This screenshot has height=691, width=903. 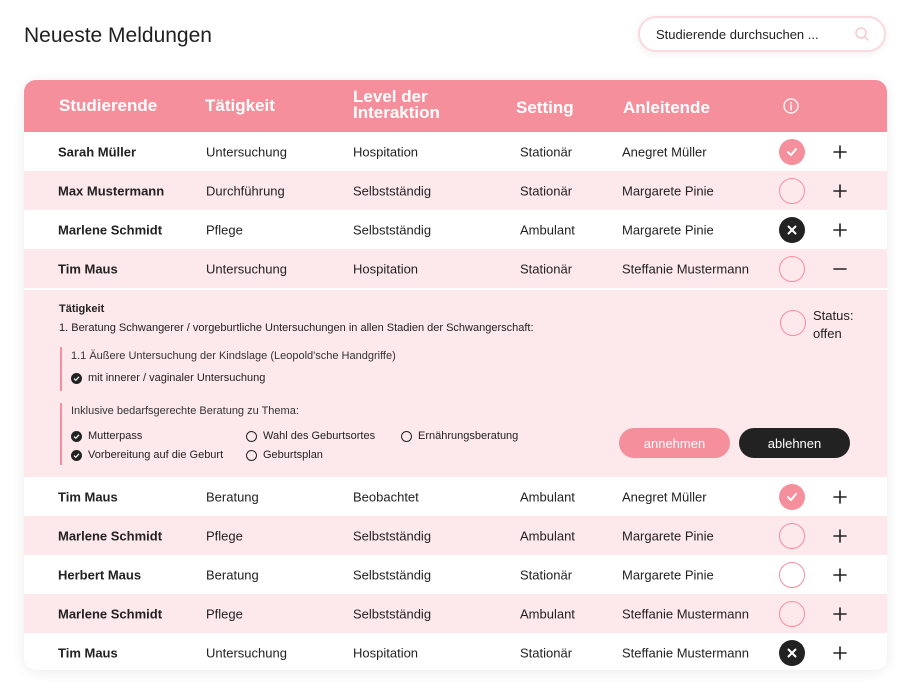 What do you see at coordinates (61, 434) in the screenshot?
I see `detail-divider-bar` at bounding box center [61, 434].